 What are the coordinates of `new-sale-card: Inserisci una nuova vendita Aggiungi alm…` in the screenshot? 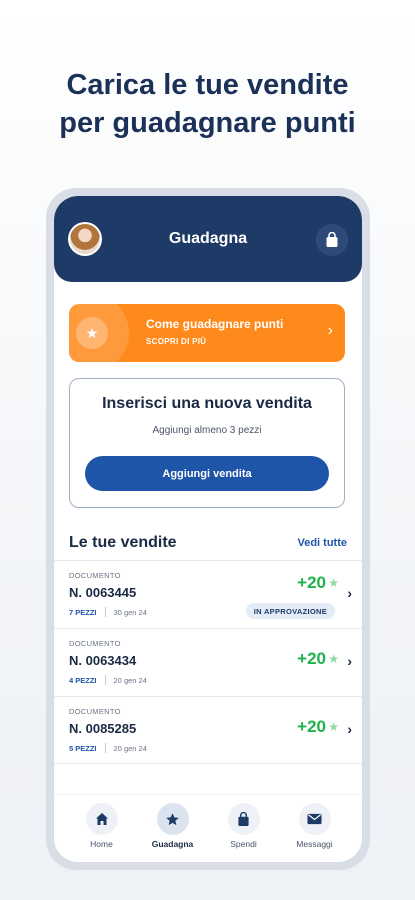 It's located at (207, 443).